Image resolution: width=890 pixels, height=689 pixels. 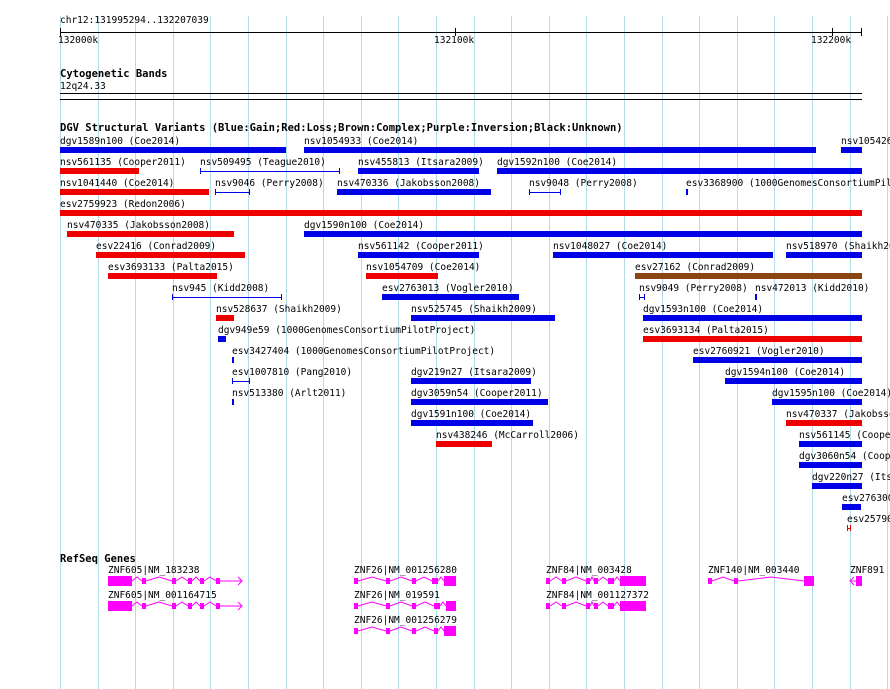 I want to click on sv-label: nsv509495 (Teague2010), so click(x=263, y=162).